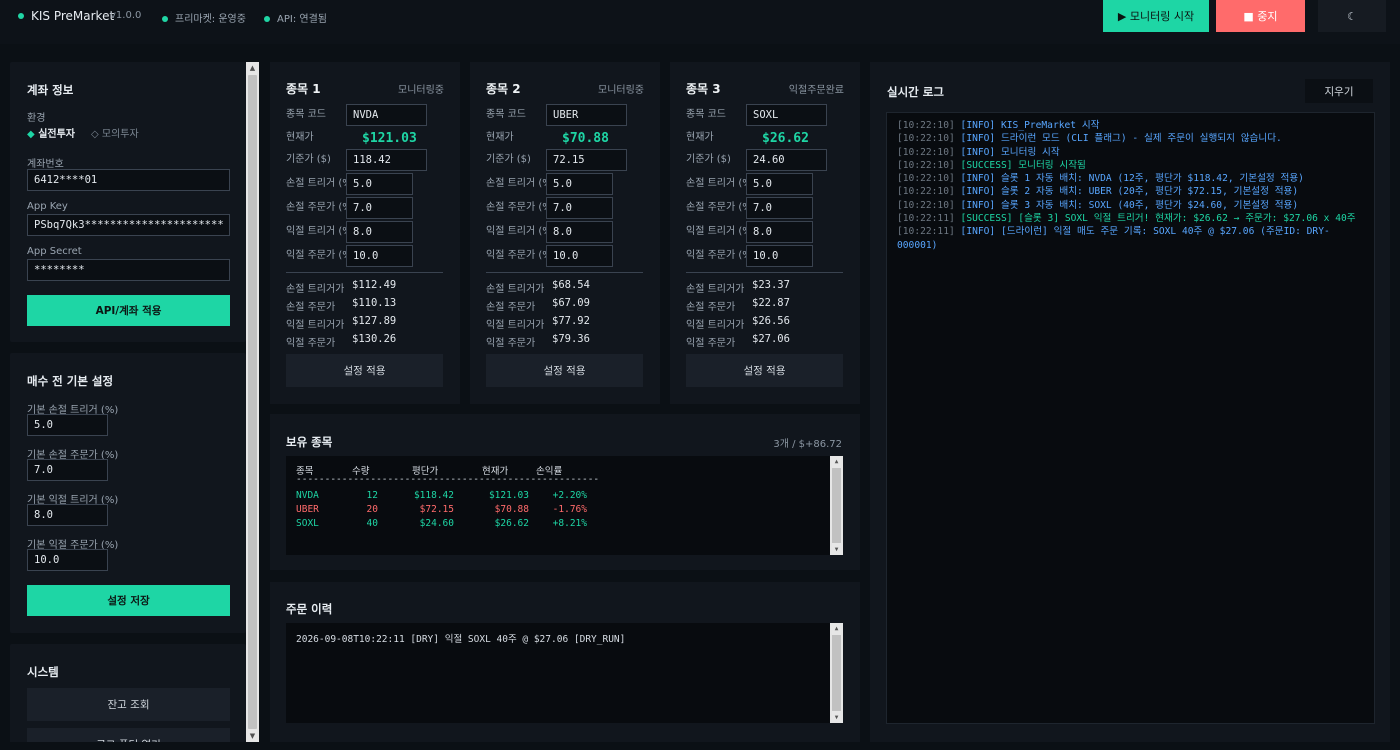 This screenshot has height=750, width=1400. What do you see at coordinates (67, 425) in the screenshot?
I see `default-stop-trigger-input: 5.0` at bounding box center [67, 425].